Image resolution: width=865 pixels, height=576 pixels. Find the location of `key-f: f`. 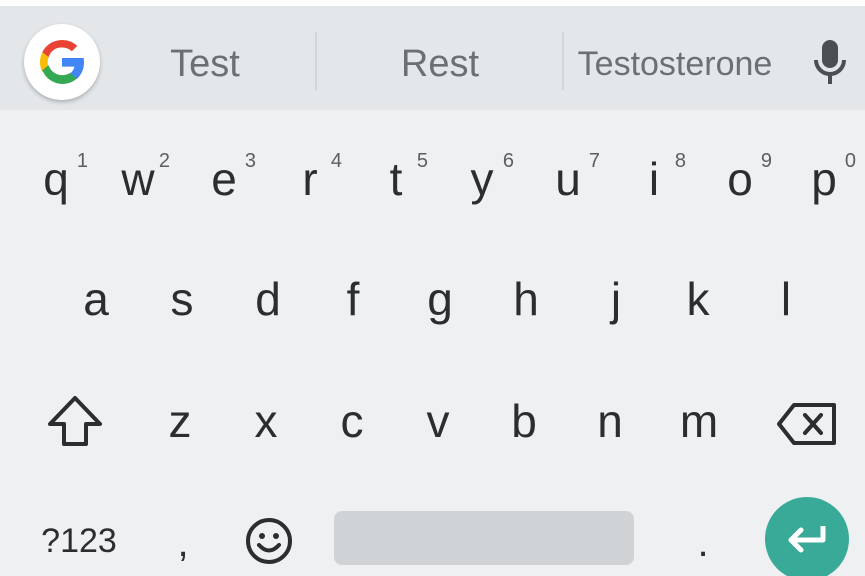

key-f: f is located at coordinates (353, 299).